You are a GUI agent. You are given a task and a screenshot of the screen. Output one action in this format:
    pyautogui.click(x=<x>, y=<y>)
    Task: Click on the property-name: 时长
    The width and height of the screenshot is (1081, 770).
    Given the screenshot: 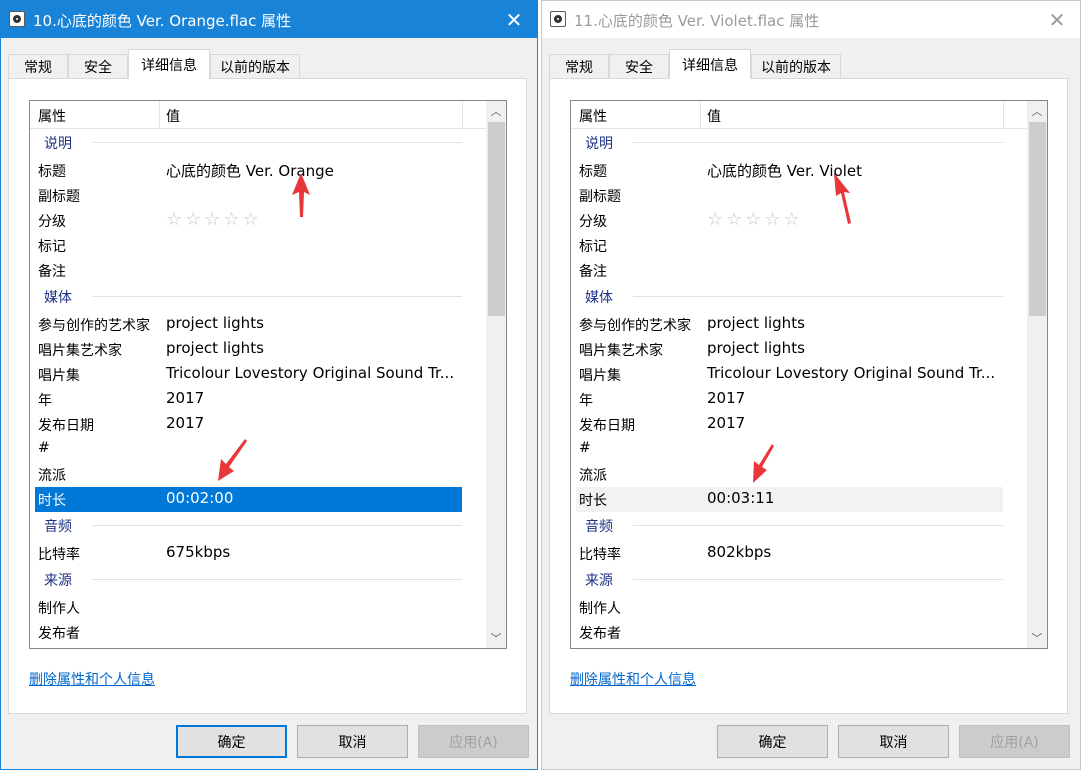 What is the action you would take?
    pyautogui.click(x=593, y=501)
    